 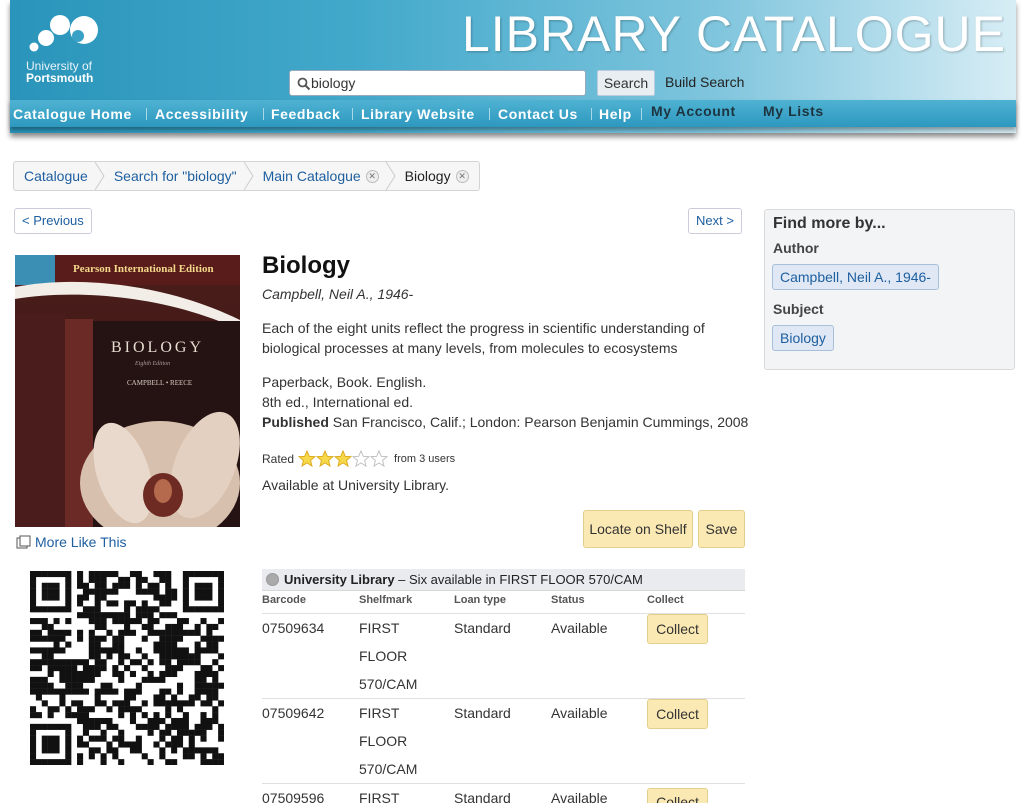 I want to click on cover-authors: CAMPBELL • REECE, so click(x=160, y=383).